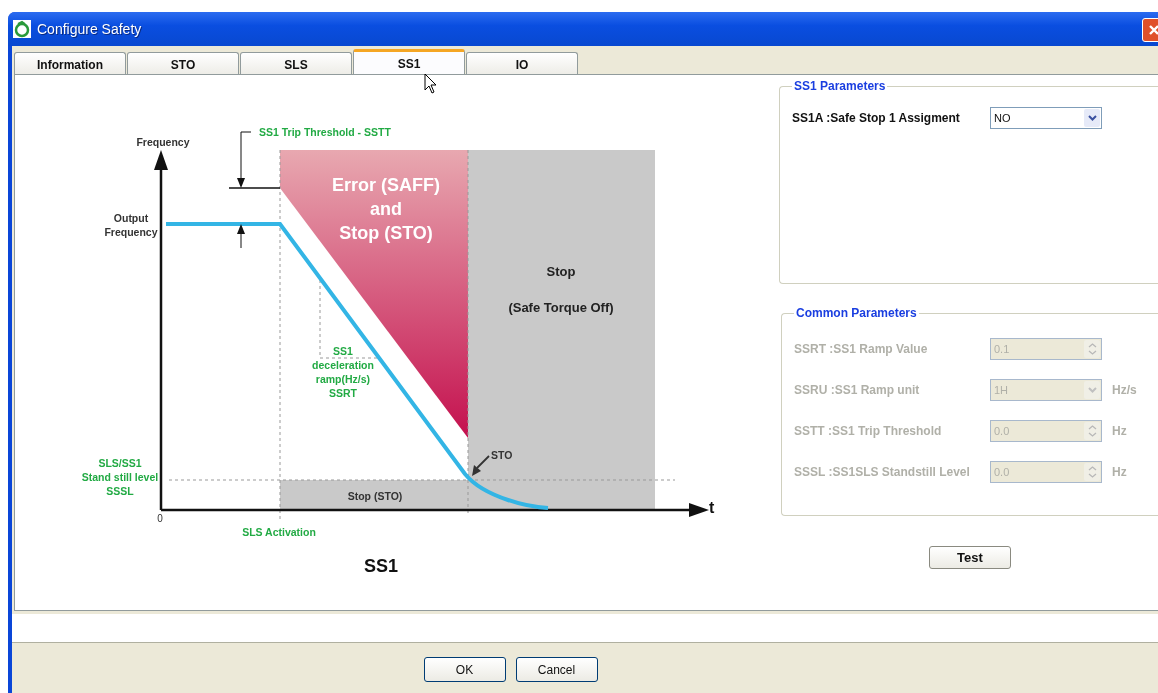 The image size is (1158, 693). What do you see at coordinates (163, 142) in the screenshot?
I see `axis-label: Frequency` at bounding box center [163, 142].